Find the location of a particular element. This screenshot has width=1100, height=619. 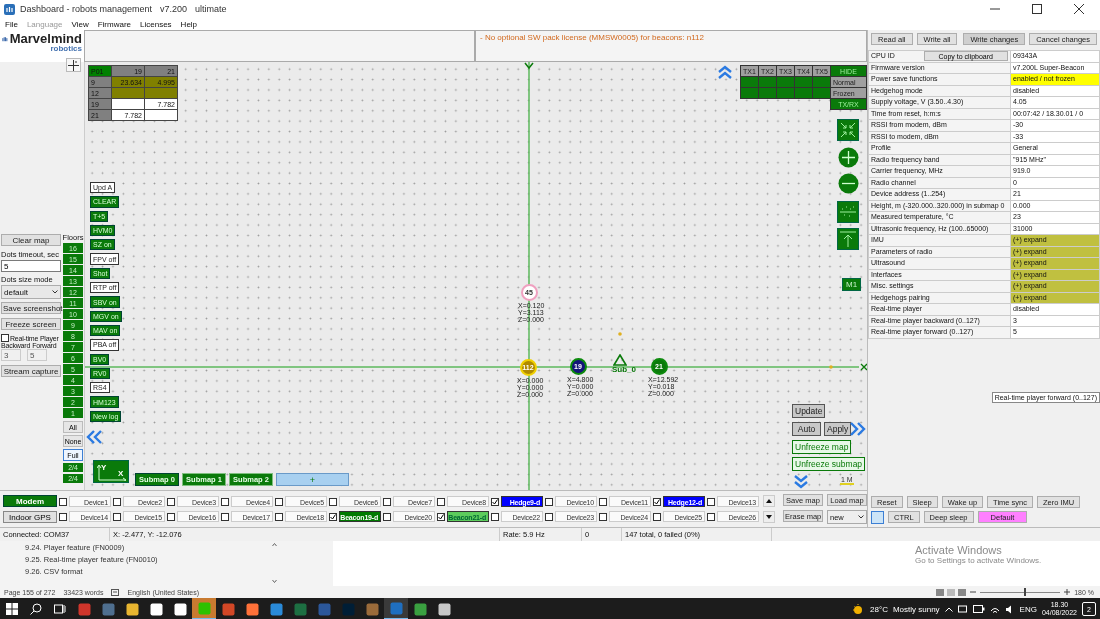

add-submap-button: + is located at coordinates (312, 479).